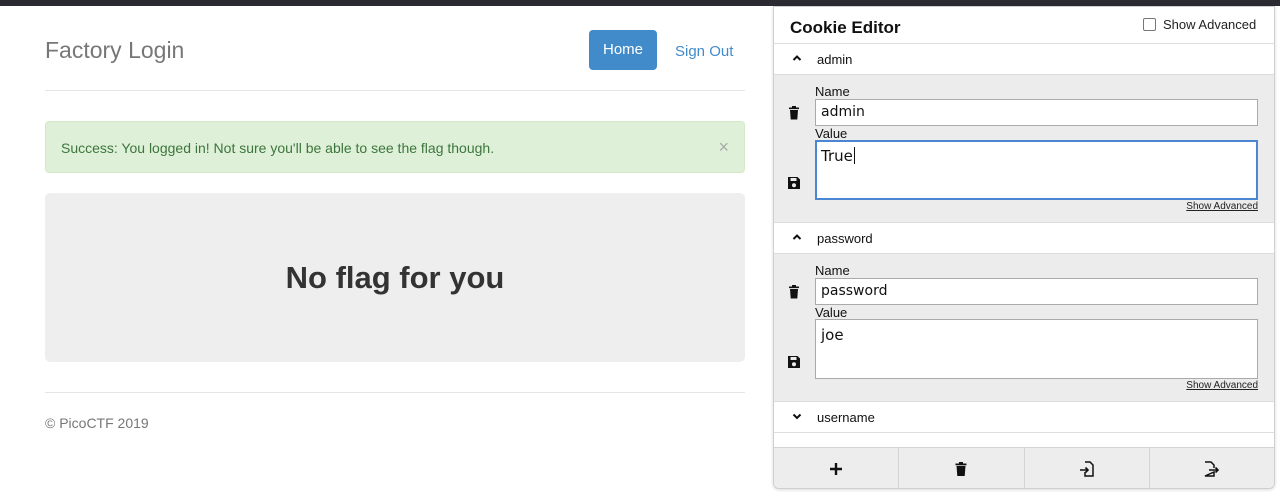 The height and width of the screenshot is (496, 1280). I want to click on header-divider, so click(395, 90).